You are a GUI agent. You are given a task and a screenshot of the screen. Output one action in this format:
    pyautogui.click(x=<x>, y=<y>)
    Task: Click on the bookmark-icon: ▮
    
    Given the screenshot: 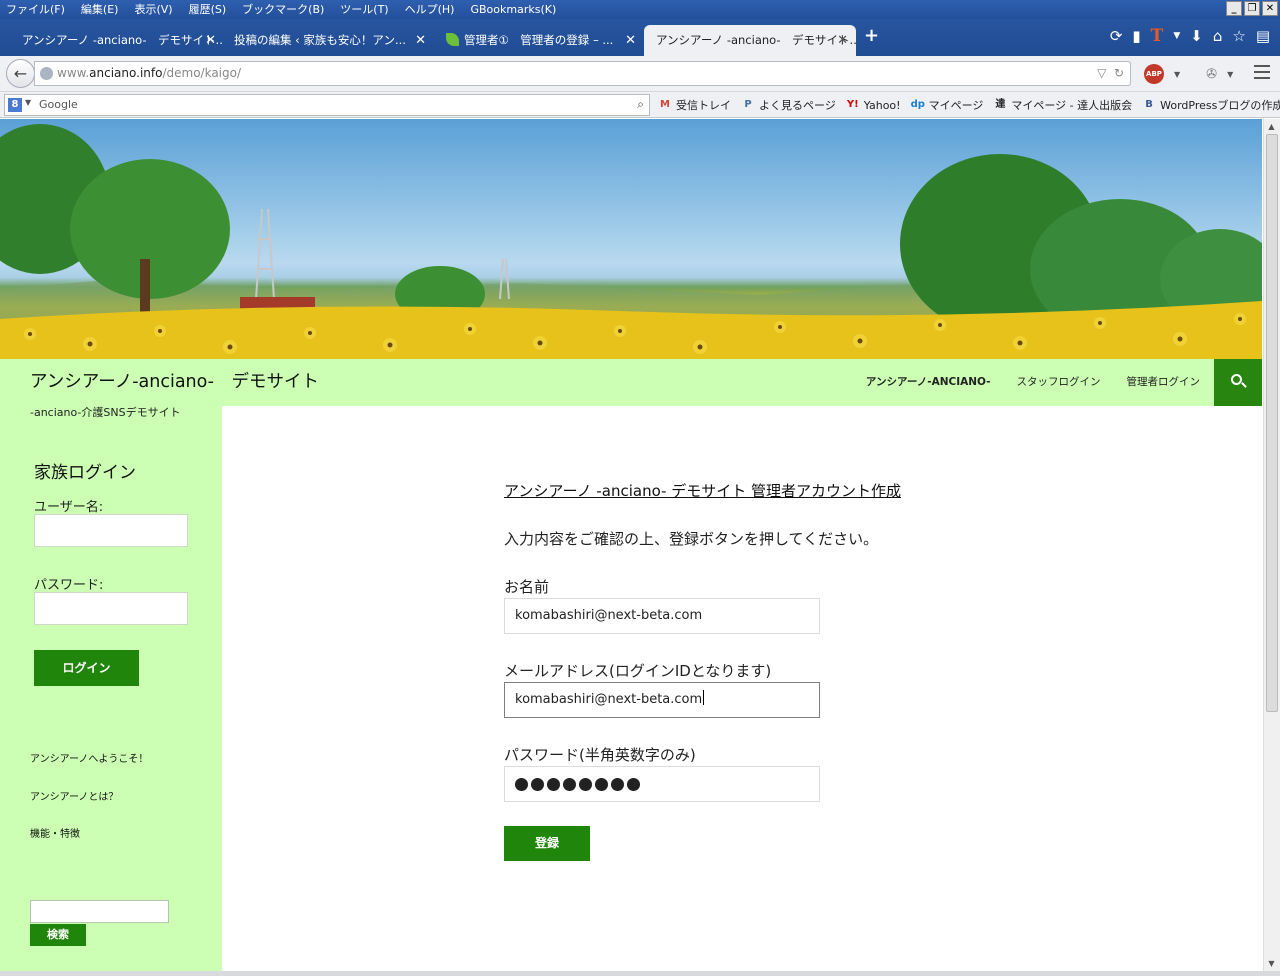 What is the action you would take?
    pyautogui.click(x=1136, y=36)
    